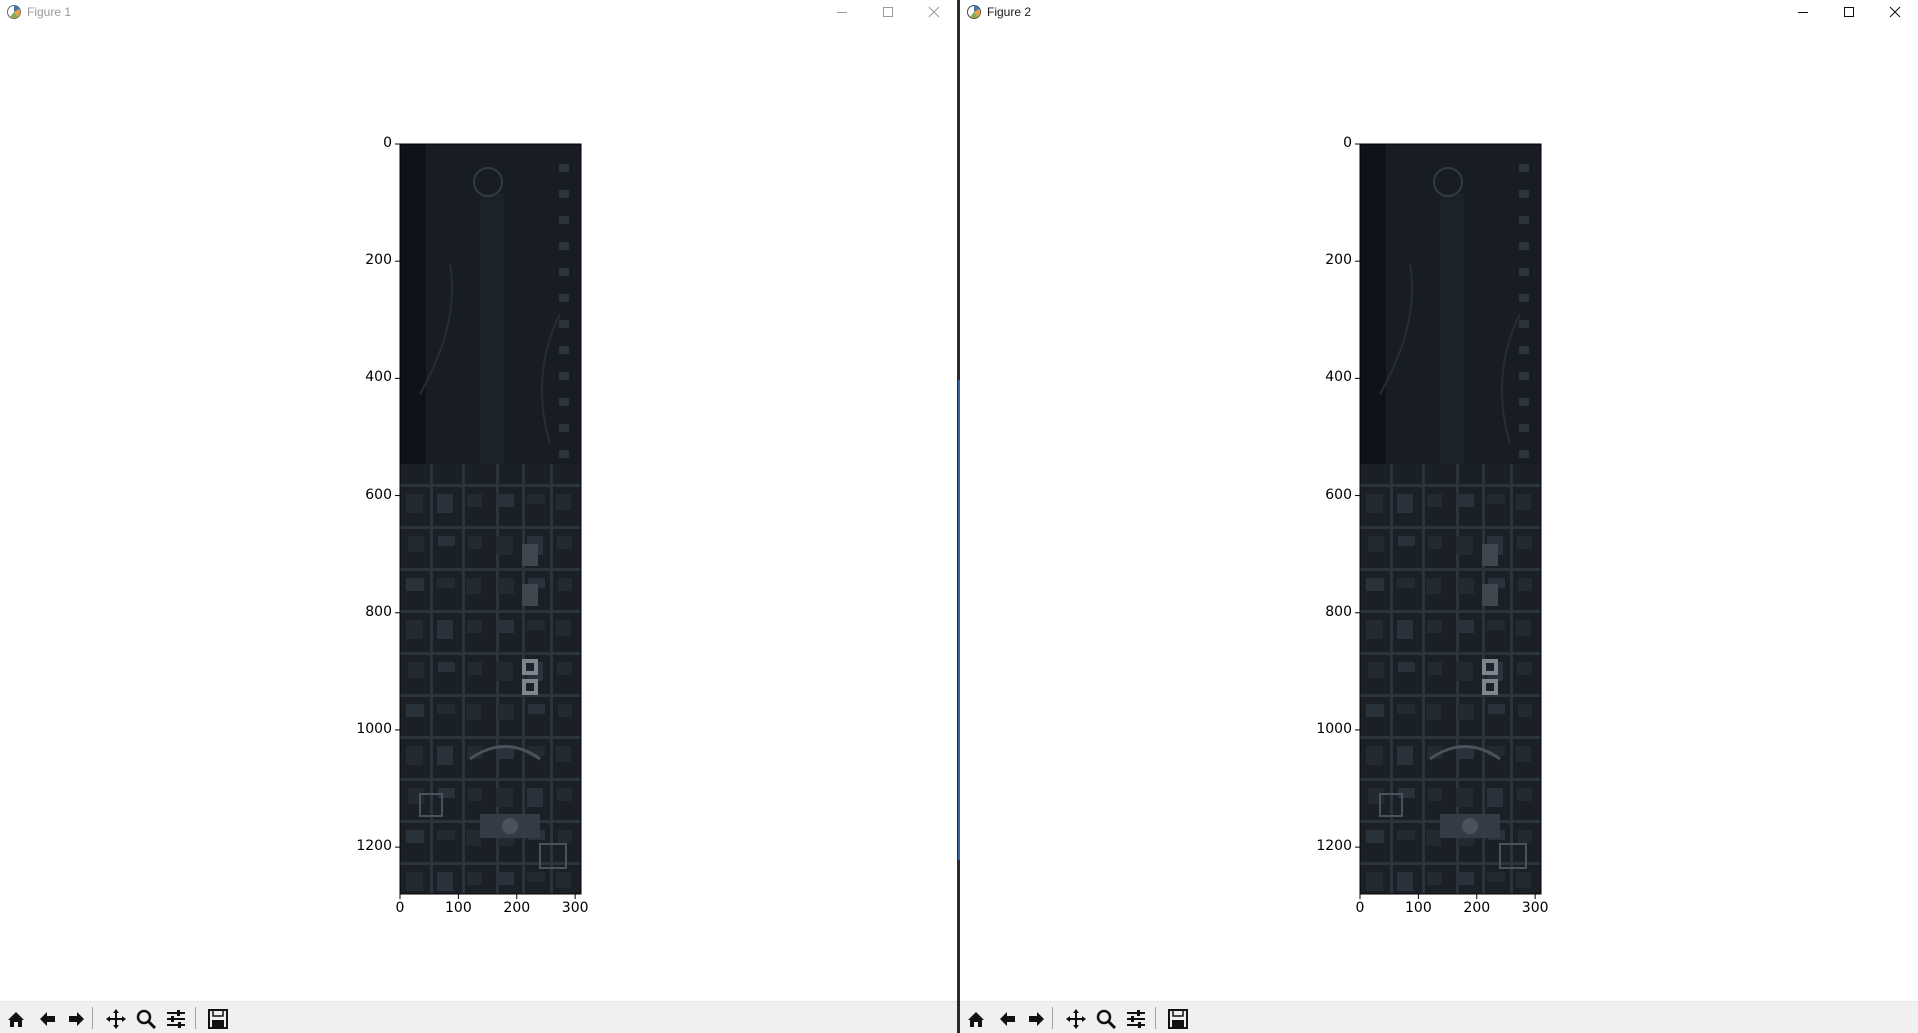 This screenshot has height=1033, width=1918. Describe the element at coordinates (1439, 12) in the screenshot. I see `titlebar: Figure 2` at that location.